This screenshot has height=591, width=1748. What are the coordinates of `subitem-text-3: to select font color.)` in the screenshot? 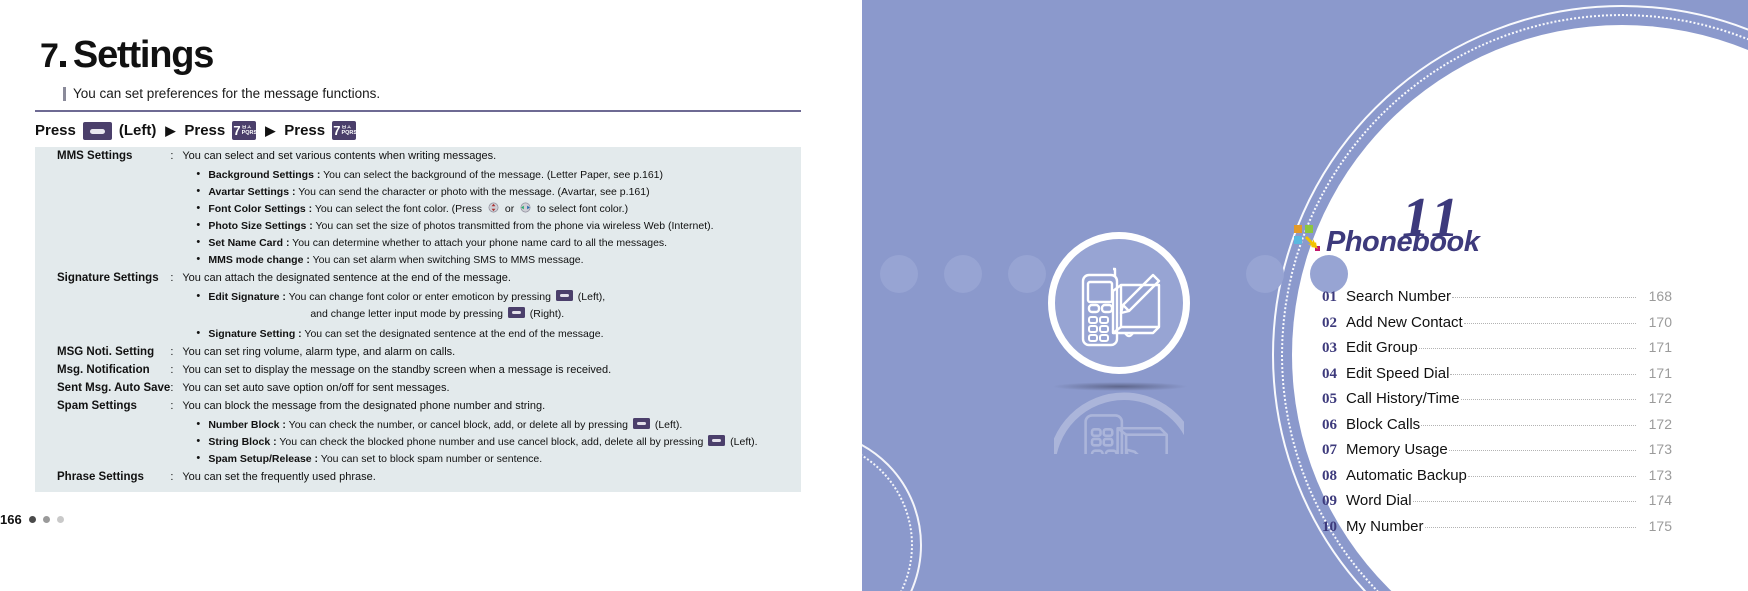 It's located at (583, 209).